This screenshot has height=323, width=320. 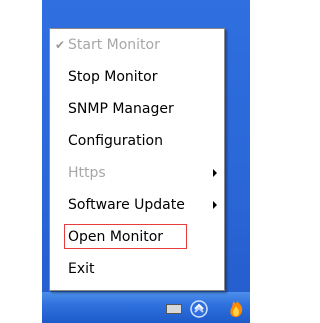 I want to click on menu-item-label: Exit, so click(x=81, y=269).